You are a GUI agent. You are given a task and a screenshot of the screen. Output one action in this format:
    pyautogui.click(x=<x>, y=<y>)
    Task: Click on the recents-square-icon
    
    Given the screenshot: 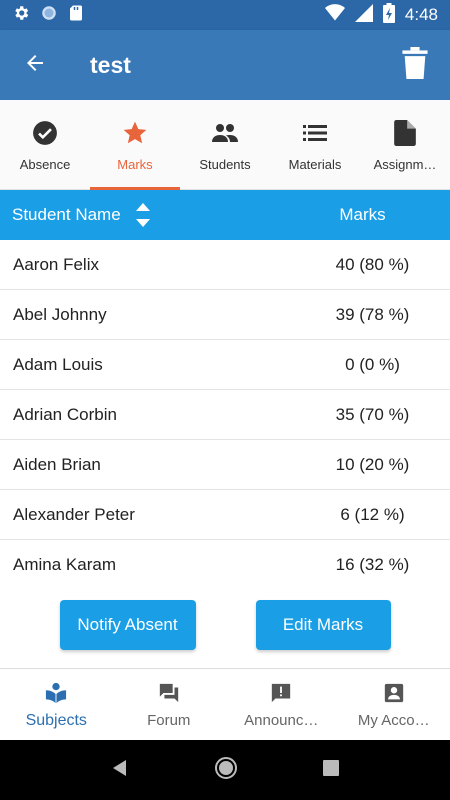 What is the action you would take?
    pyautogui.click(x=331, y=770)
    